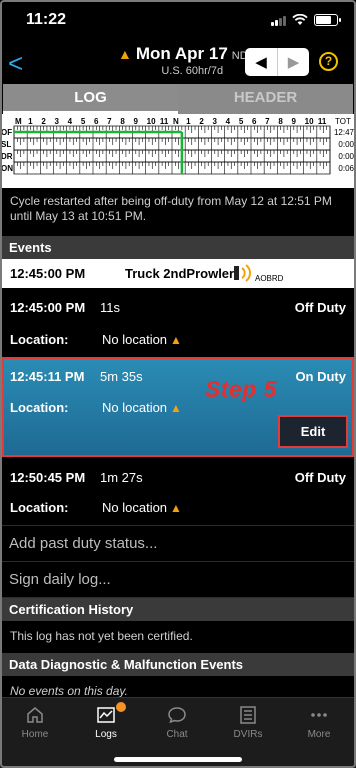 Image resolution: width=356 pixels, height=768 pixels. Describe the element at coordinates (7, 156) in the screenshot. I see `row-label: DR` at that location.